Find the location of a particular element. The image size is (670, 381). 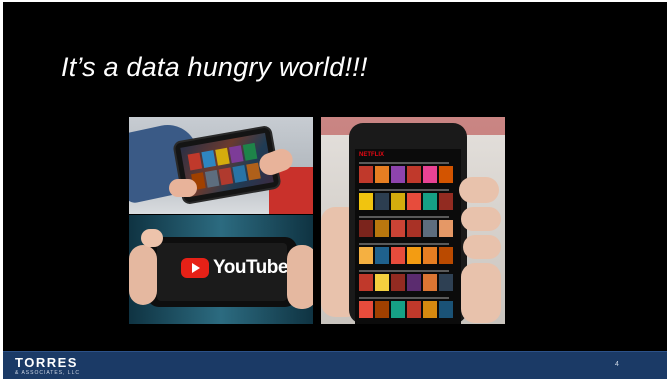

tablet-streaming-image is located at coordinates (221, 165).